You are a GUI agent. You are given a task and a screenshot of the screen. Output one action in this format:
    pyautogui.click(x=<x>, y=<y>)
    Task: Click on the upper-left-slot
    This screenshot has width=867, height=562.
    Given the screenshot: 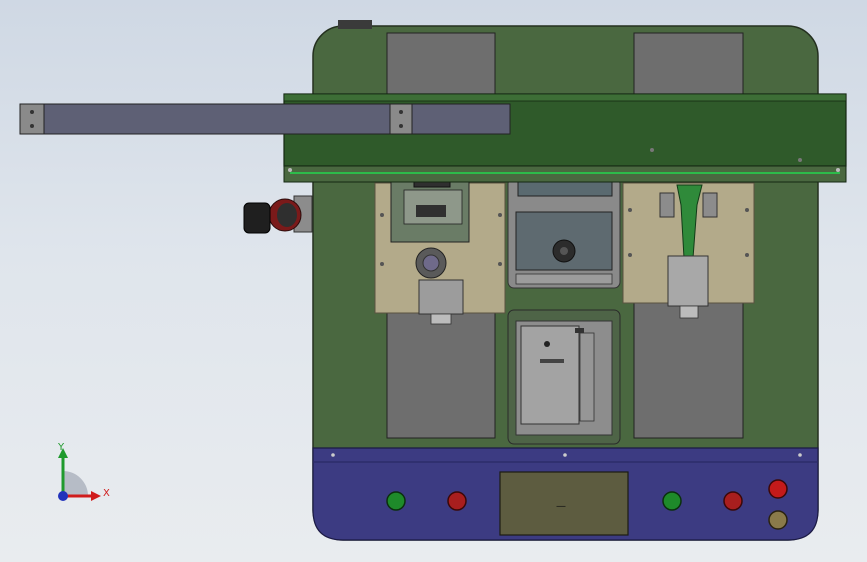 What is the action you would take?
    pyautogui.click(x=441, y=64)
    